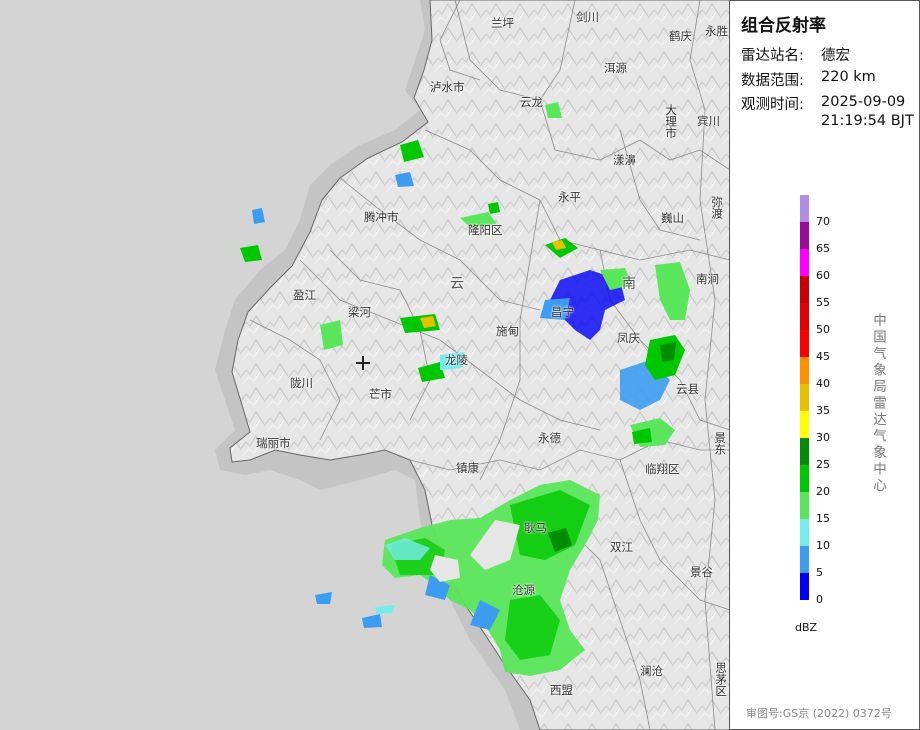 The height and width of the screenshot is (730, 920). Describe the element at coordinates (381, 217) in the screenshot. I see `city-label: 腾冲市` at that location.